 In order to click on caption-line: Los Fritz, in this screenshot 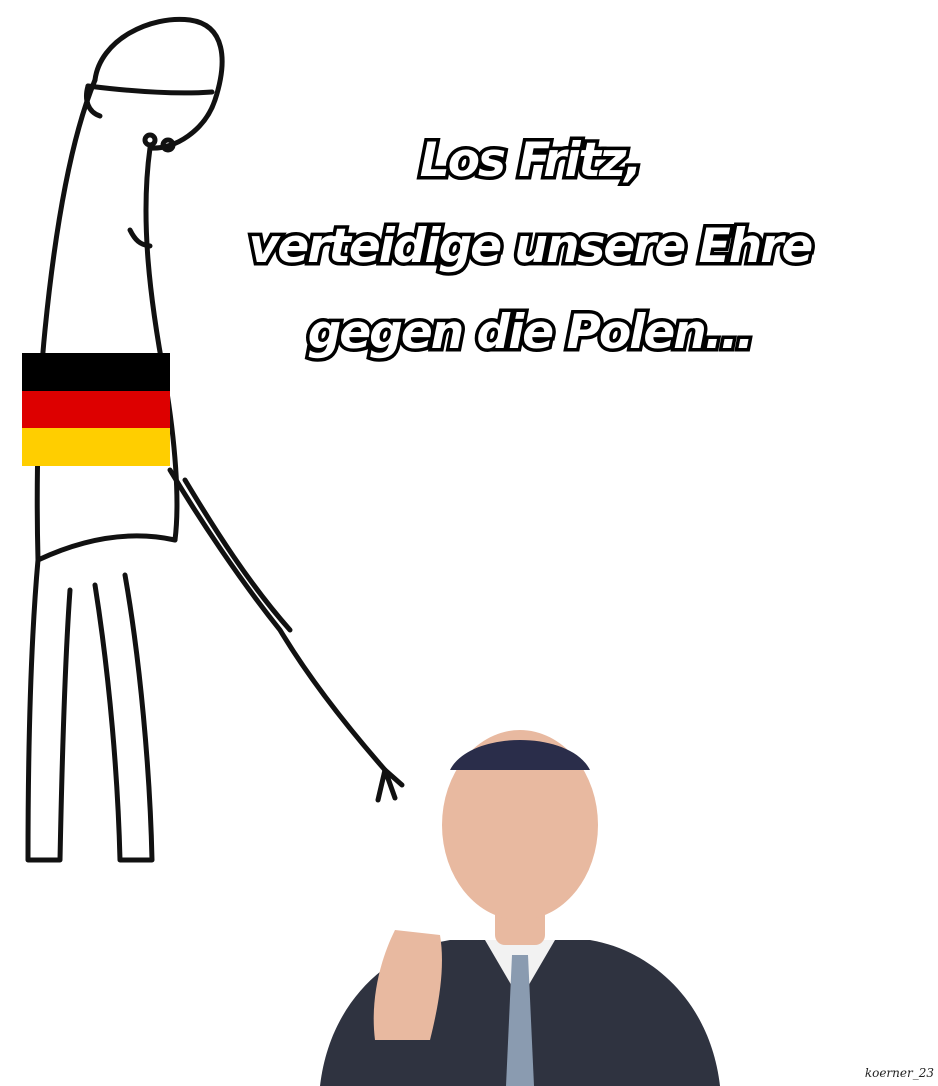, I will do `click(531, 161)`.